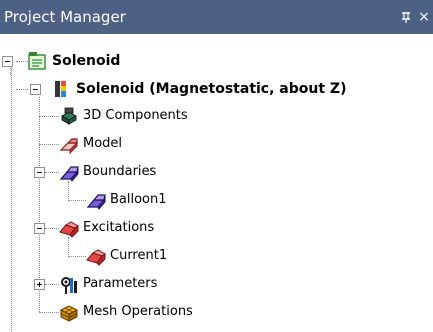 The image size is (433, 332). Describe the element at coordinates (216, 17) in the screenshot. I see `panel-titlebar: Project Manager ×` at that location.